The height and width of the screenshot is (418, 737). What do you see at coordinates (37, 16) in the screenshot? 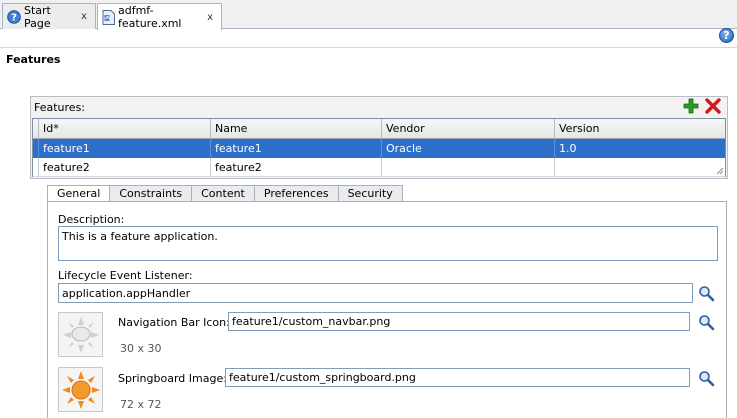
I see `tab-label: Start Page` at bounding box center [37, 16].